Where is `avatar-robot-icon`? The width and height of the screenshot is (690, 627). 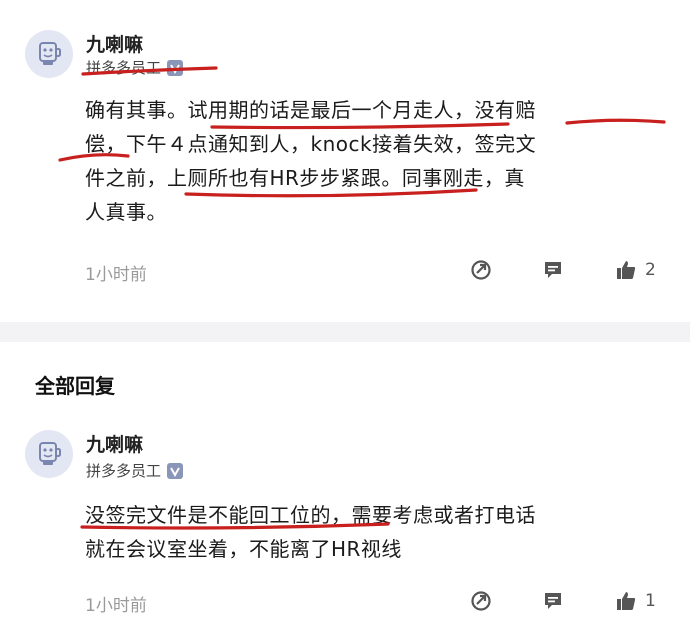
avatar-robot-icon is located at coordinates (50, 453).